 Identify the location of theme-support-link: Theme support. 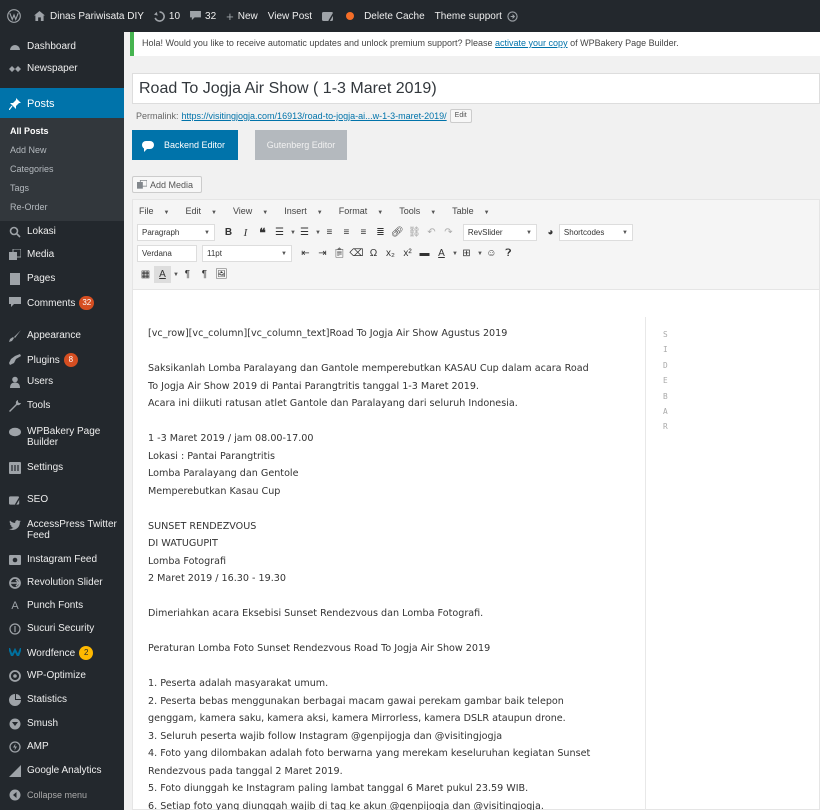
(476, 16).